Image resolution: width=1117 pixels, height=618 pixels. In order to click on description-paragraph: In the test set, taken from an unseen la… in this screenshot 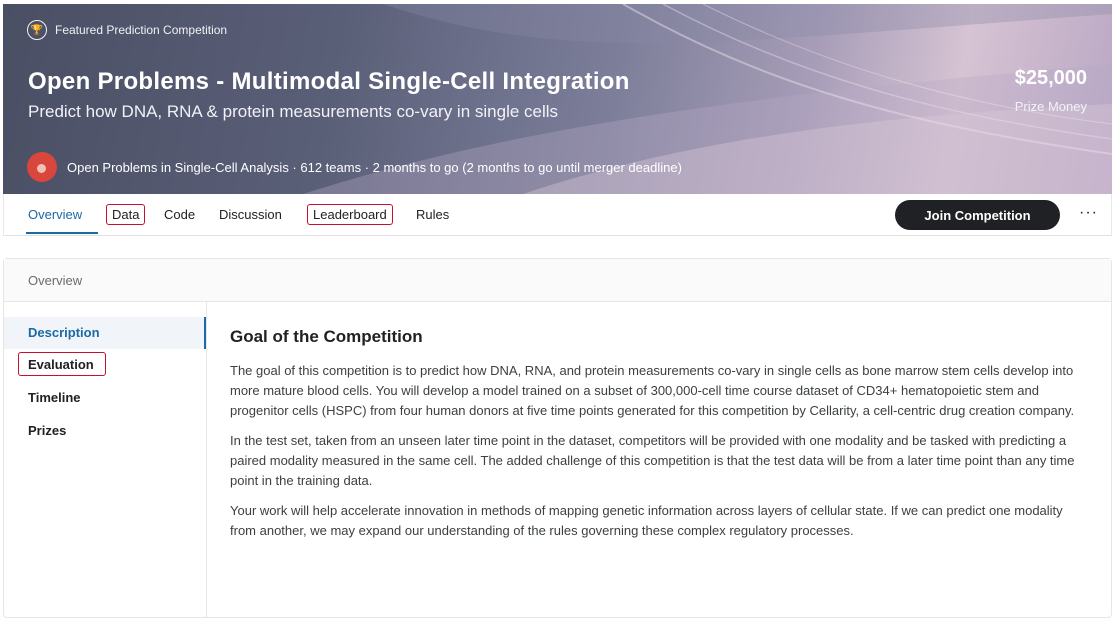, I will do `click(652, 460)`.